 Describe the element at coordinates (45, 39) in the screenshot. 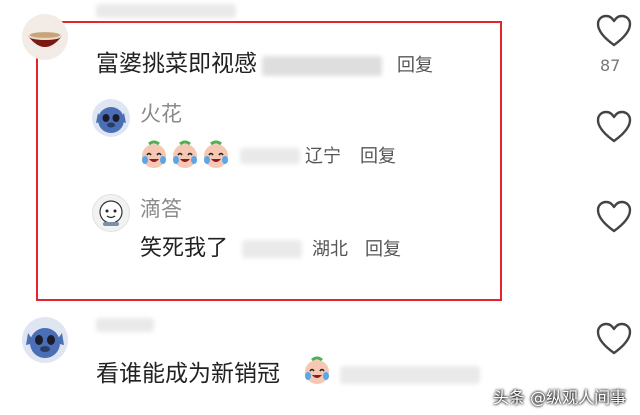

I see `bowl-avatar` at that location.